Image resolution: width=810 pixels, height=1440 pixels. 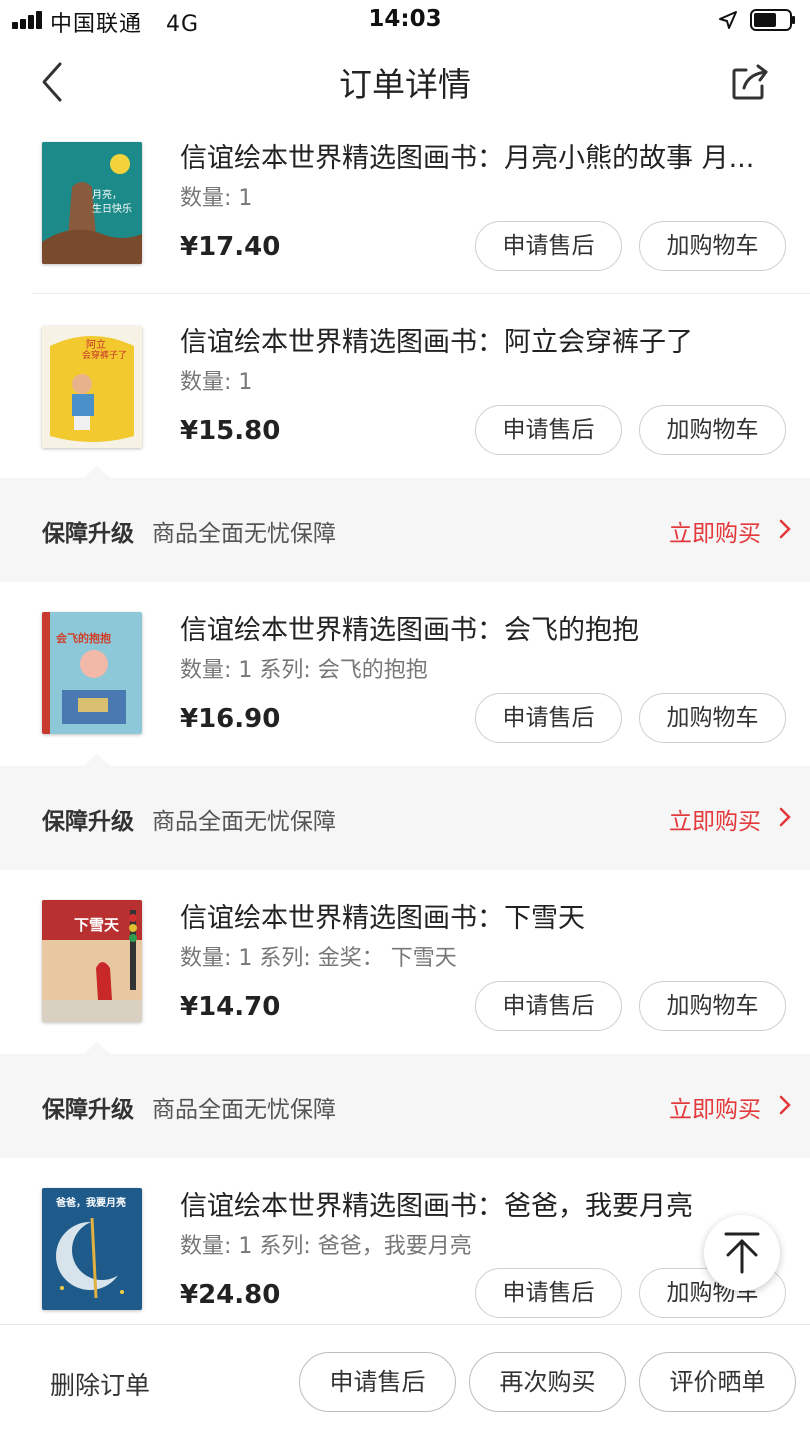 What do you see at coordinates (92, 961) in the screenshot?
I see `book-cover-image: 下雪天` at bounding box center [92, 961].